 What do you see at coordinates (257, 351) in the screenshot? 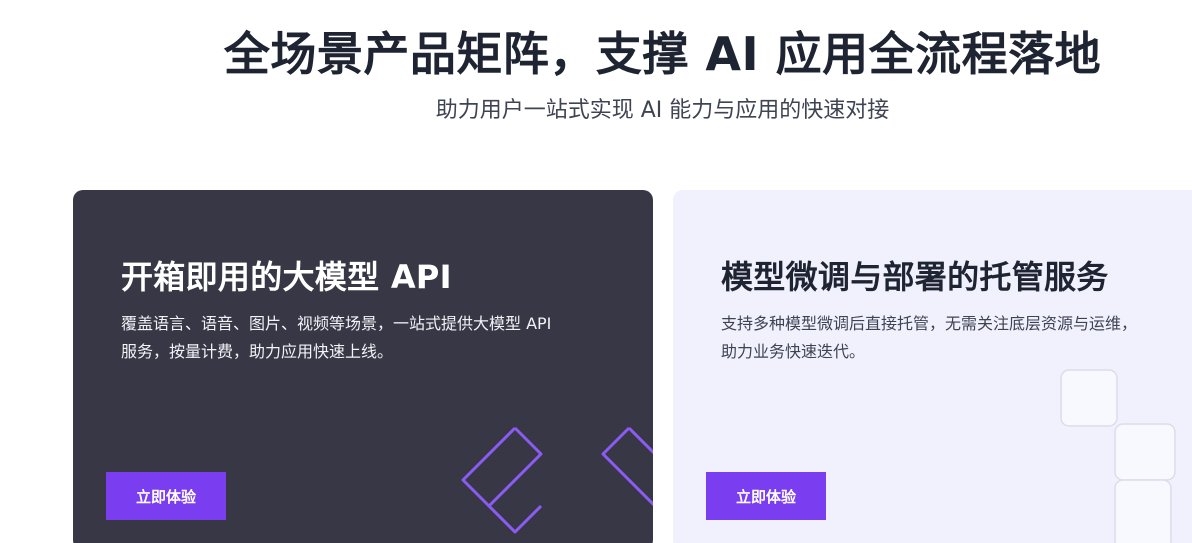
I see `api-card-description-line-2: 服务，按量计费，助力应用快速上线。` at bounding box center [257, 351].